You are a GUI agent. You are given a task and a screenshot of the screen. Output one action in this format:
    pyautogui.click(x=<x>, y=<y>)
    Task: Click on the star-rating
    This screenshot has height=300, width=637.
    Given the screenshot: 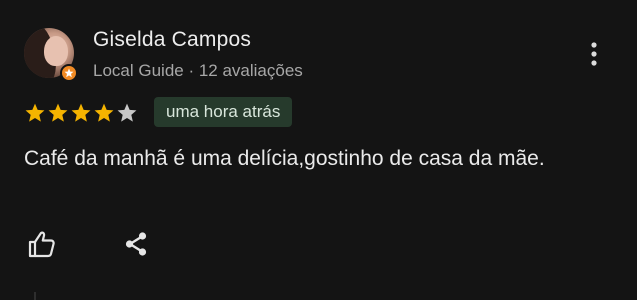 What is the action you would take?
    pyautogui.click(x=81, y=113)
    